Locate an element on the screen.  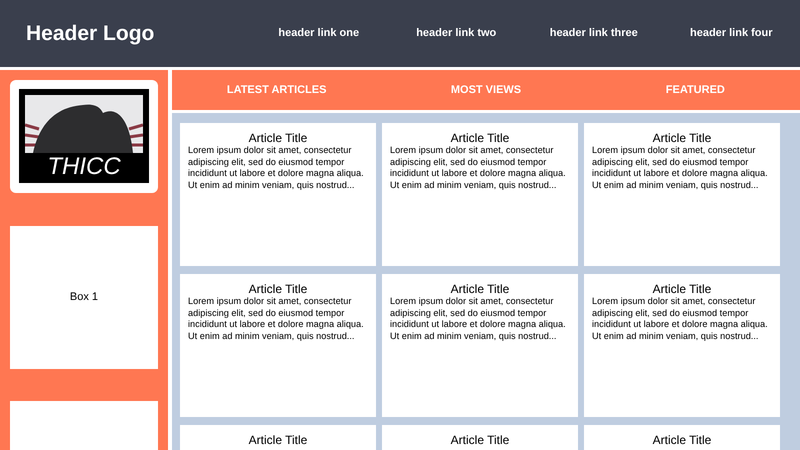
header-link: header link two is located at coordinates (456, 33).